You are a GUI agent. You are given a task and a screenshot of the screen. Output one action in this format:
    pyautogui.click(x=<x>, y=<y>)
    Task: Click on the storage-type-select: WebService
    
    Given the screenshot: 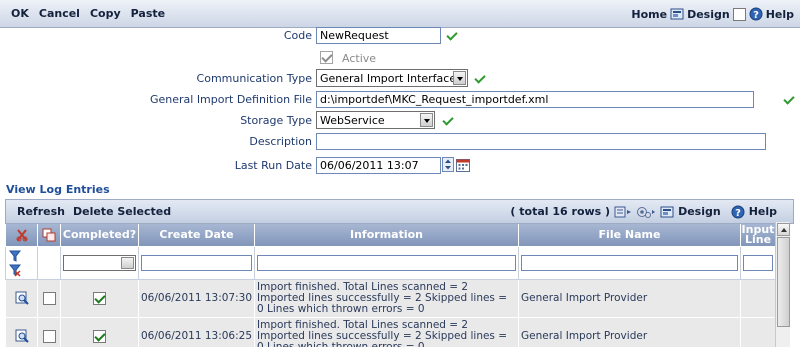 What is the action you would take?
    pyautogui.click(x=375, y=120)
    